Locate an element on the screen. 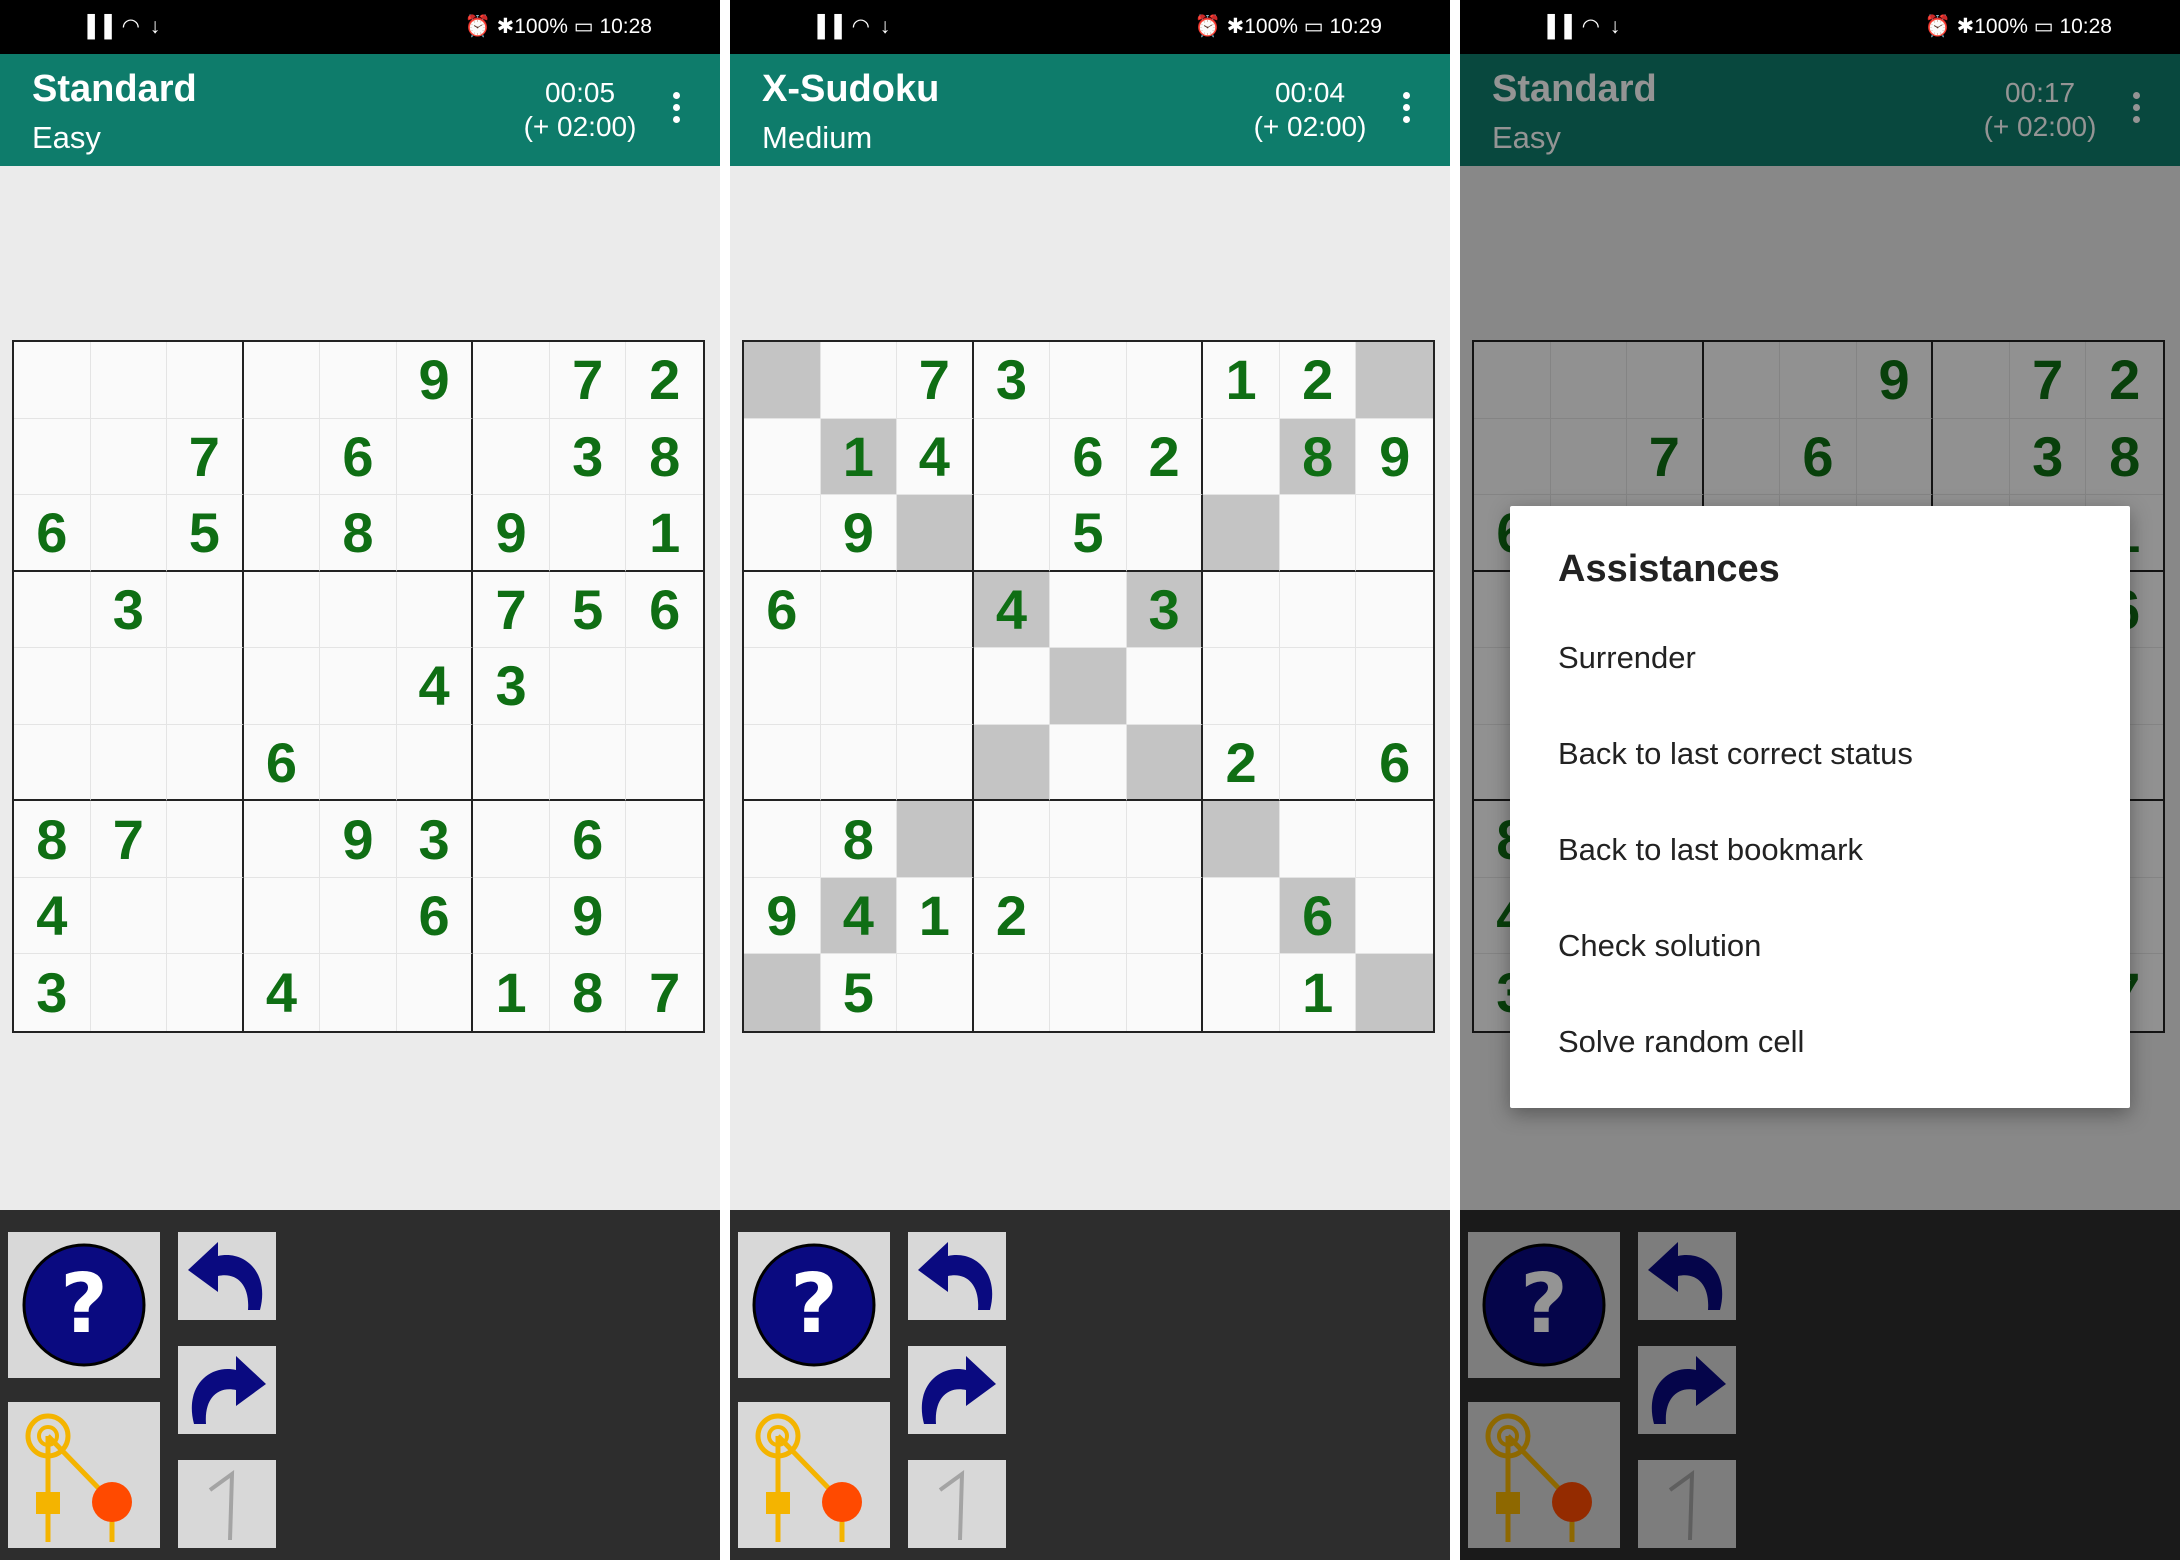 The width and height of the screenshot is (2180, 1560). undo-arrow-icon is located at coordinates (227, 1276).